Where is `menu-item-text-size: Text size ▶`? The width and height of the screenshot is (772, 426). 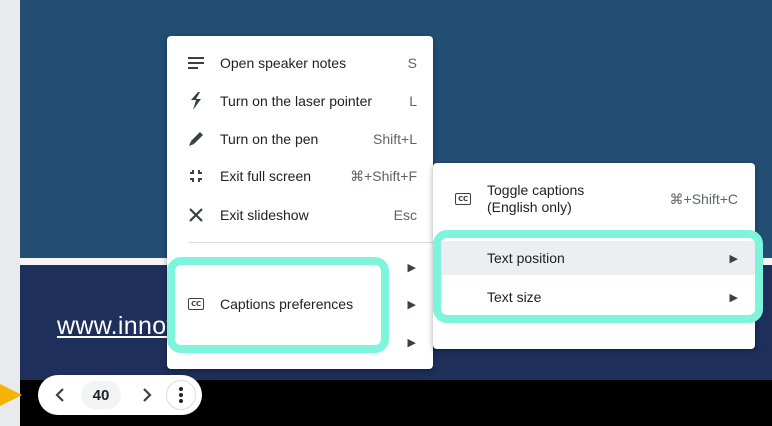
menu-item-text-size: Text size ▶ is located at coordinates (594, 297).